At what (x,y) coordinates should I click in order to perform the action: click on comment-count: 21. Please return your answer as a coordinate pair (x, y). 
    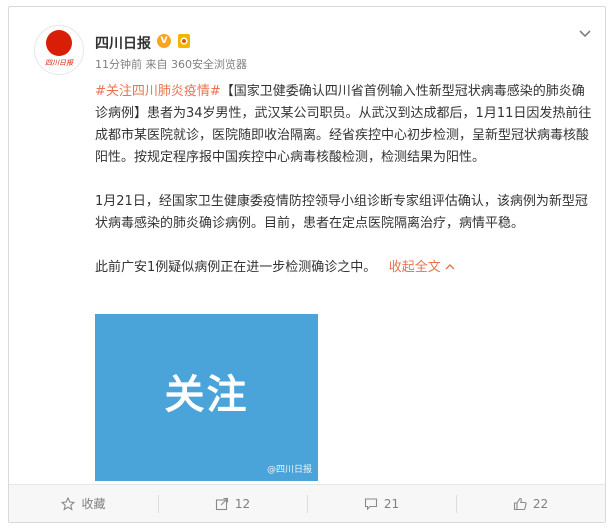
    Looking at the image, I should click on (391, 503).